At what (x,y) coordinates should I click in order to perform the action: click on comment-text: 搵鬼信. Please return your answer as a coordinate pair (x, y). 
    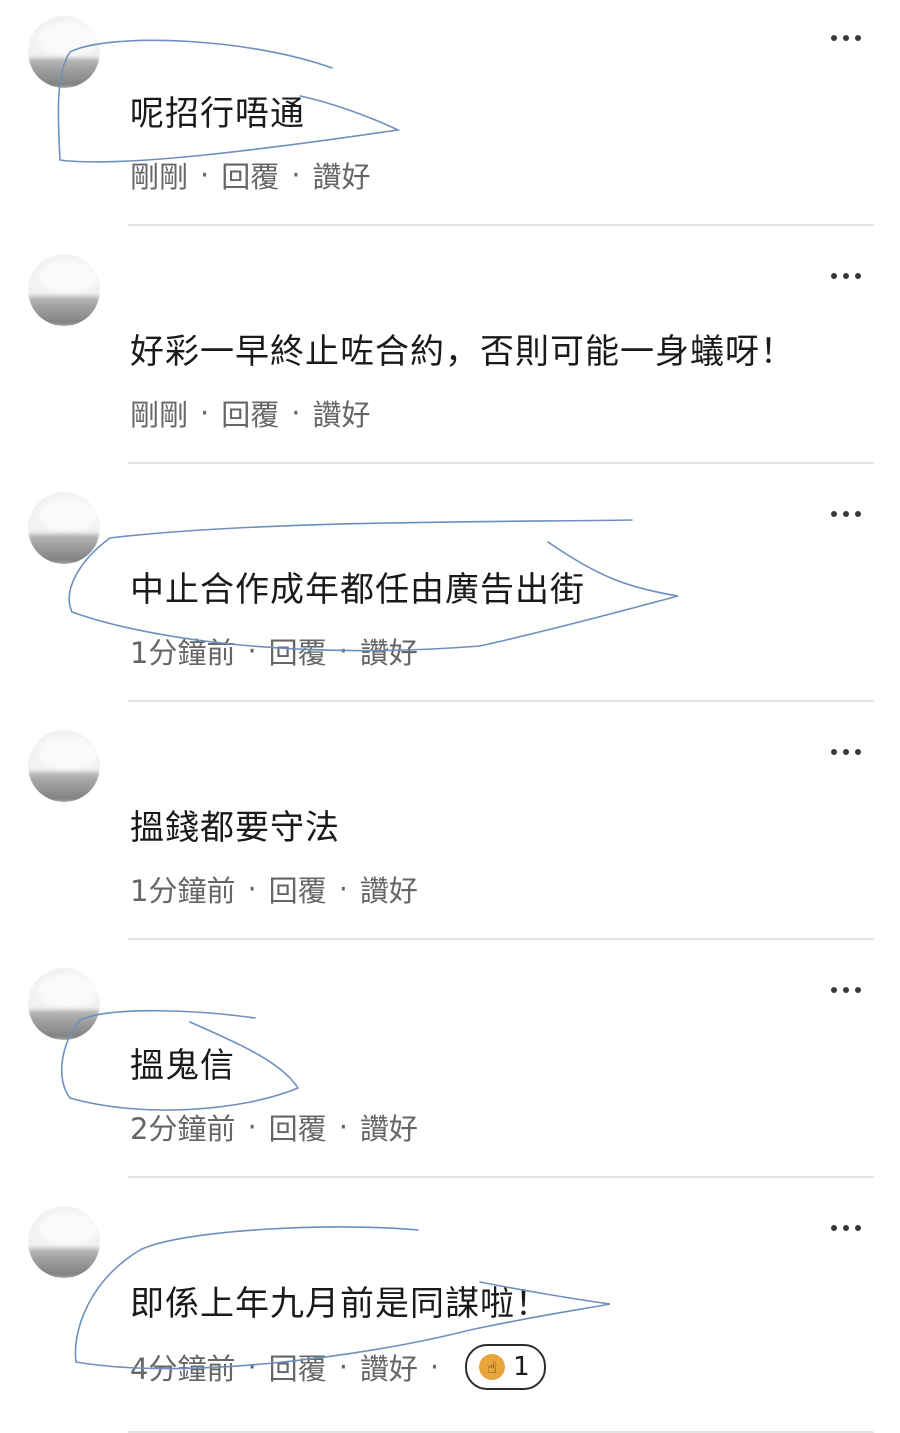
    Looking at the image, I should click on (182, 1066).